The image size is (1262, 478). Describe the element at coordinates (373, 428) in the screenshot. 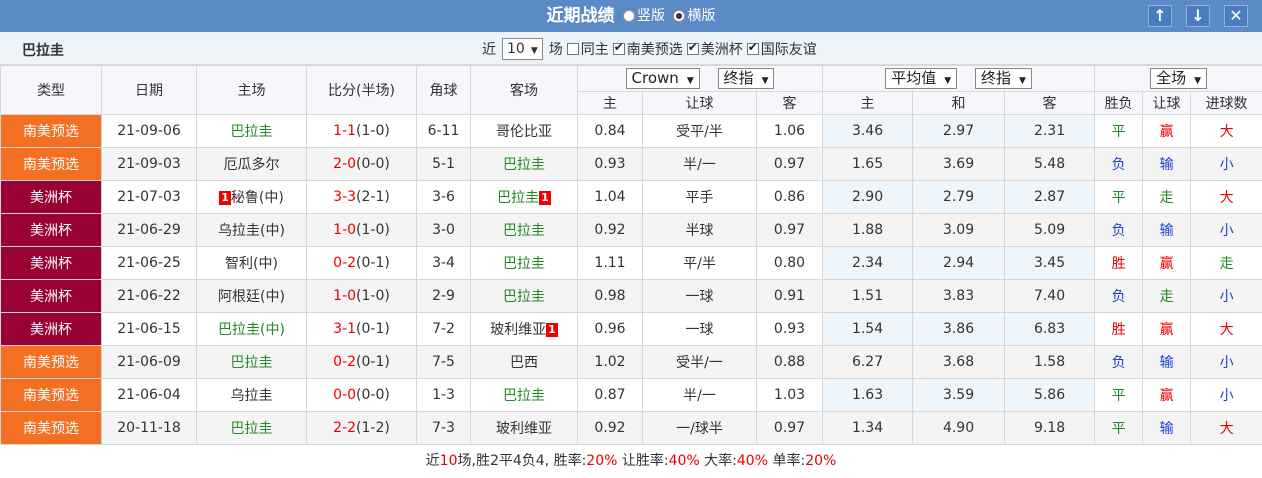

I see `half-score: (1-2)` at that location.